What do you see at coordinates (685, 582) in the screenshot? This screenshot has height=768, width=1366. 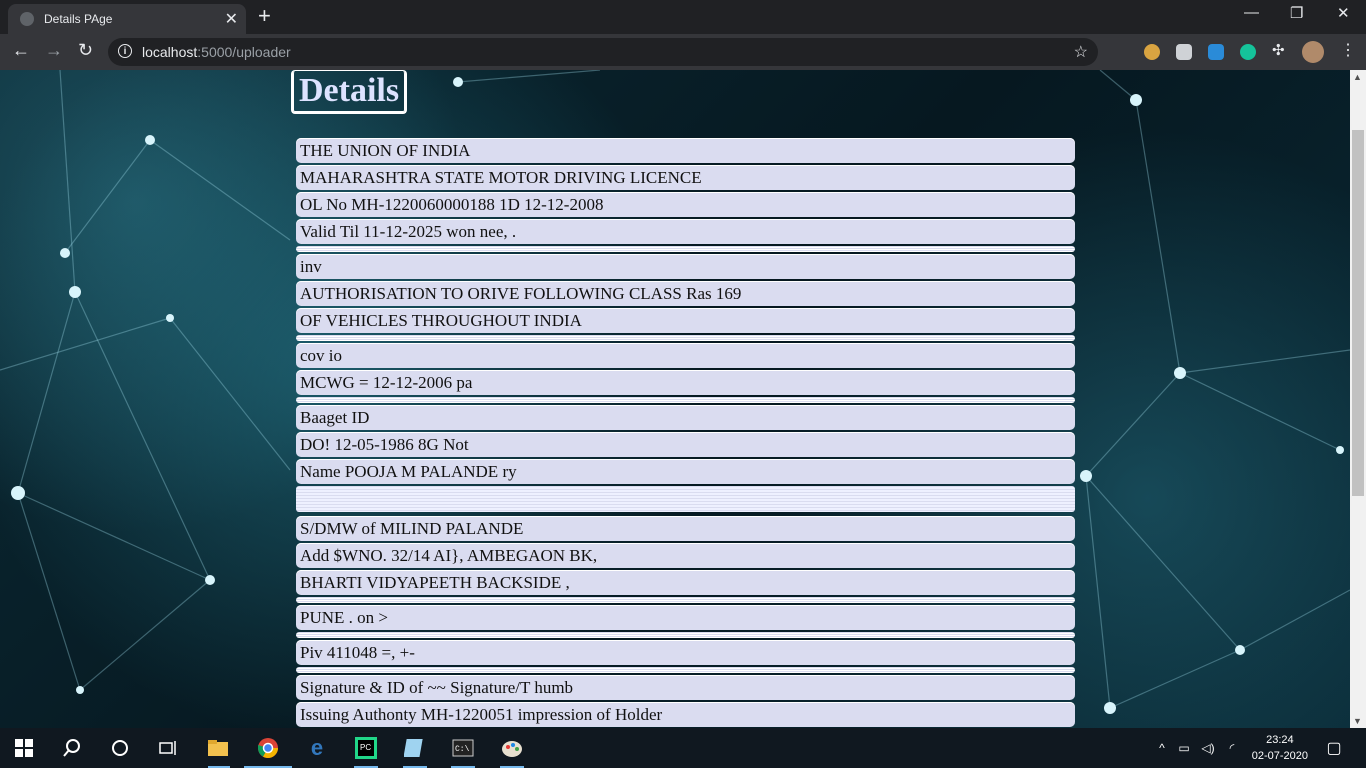 I see `detail-line: BHARTI VIDYAPEETH BACKSIDE ,` at bounding box center [685, 582].